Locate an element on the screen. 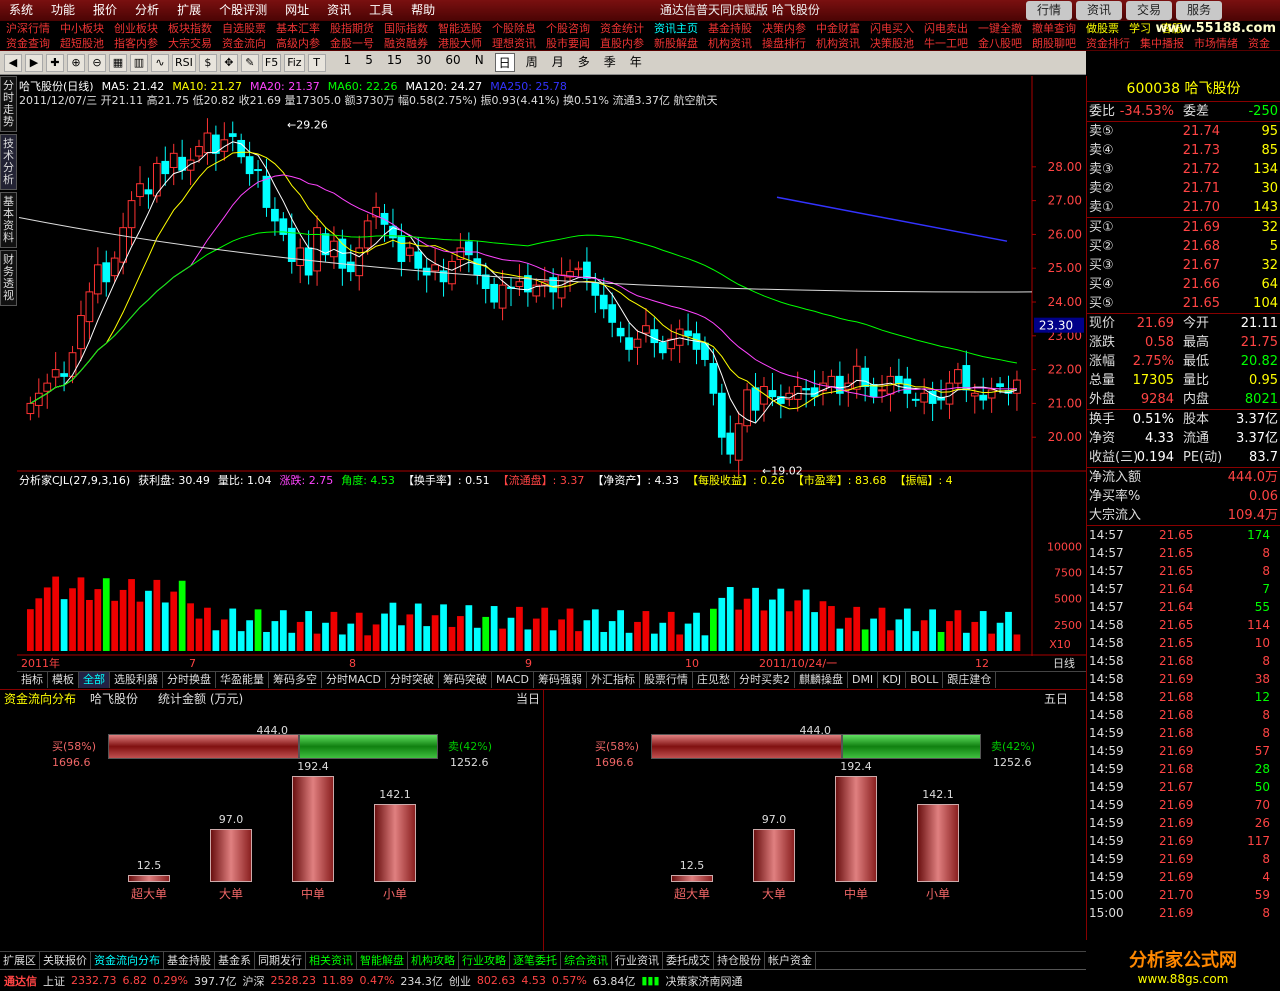  quick-nav-link: 国际指数 is located at coordinates (406, 28).